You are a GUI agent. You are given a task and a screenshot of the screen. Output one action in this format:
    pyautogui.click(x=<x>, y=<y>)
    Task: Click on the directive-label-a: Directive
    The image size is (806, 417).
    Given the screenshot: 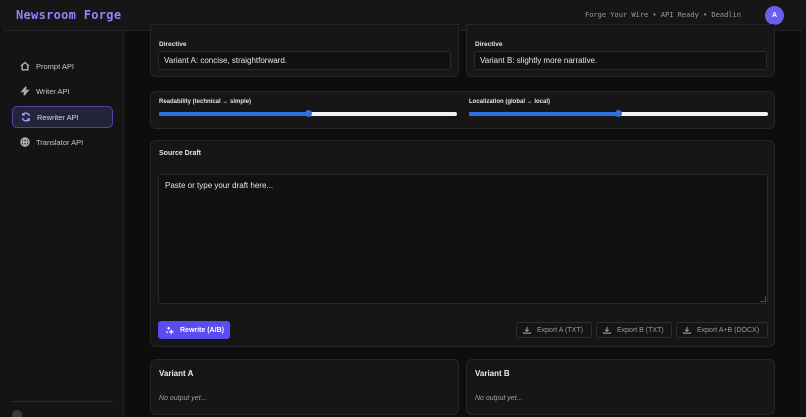 What is the action you would take?
    pyautogui.click(x=173, y=44)
    